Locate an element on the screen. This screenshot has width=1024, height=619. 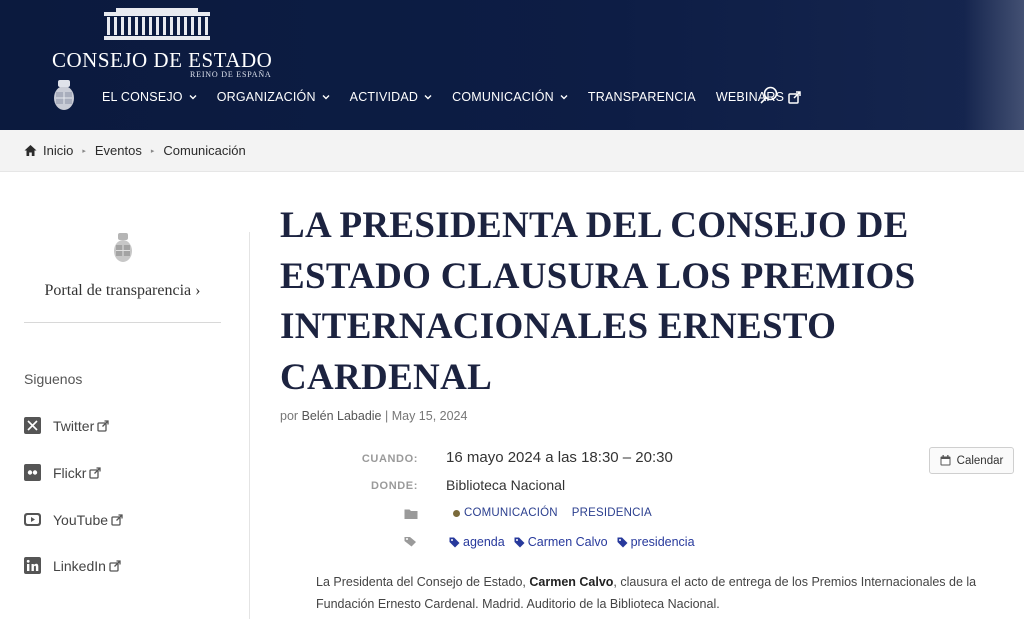
event-categories: COMUNICACIÓN PRESIDENCIA is located at coordinates (552, 513).